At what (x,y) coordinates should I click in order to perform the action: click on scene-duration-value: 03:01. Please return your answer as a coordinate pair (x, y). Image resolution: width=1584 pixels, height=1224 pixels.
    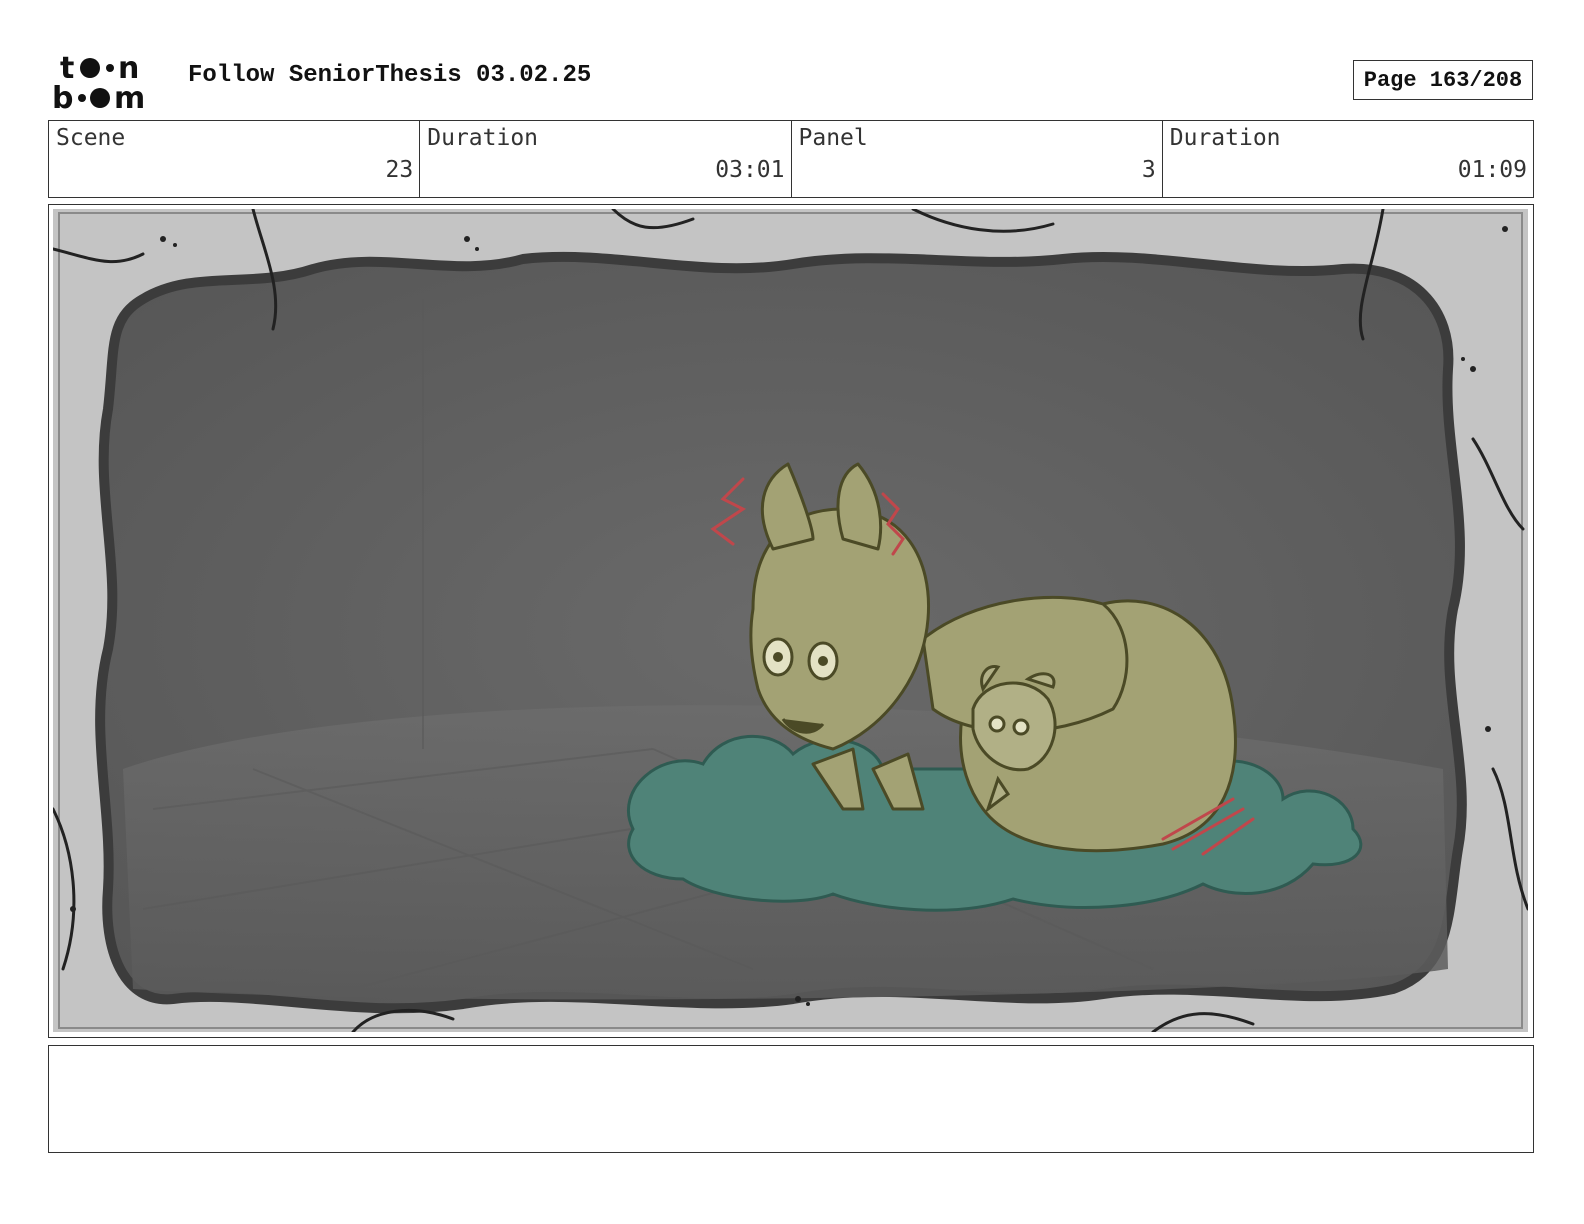
    Looking at the image, I should click on (750, 170).